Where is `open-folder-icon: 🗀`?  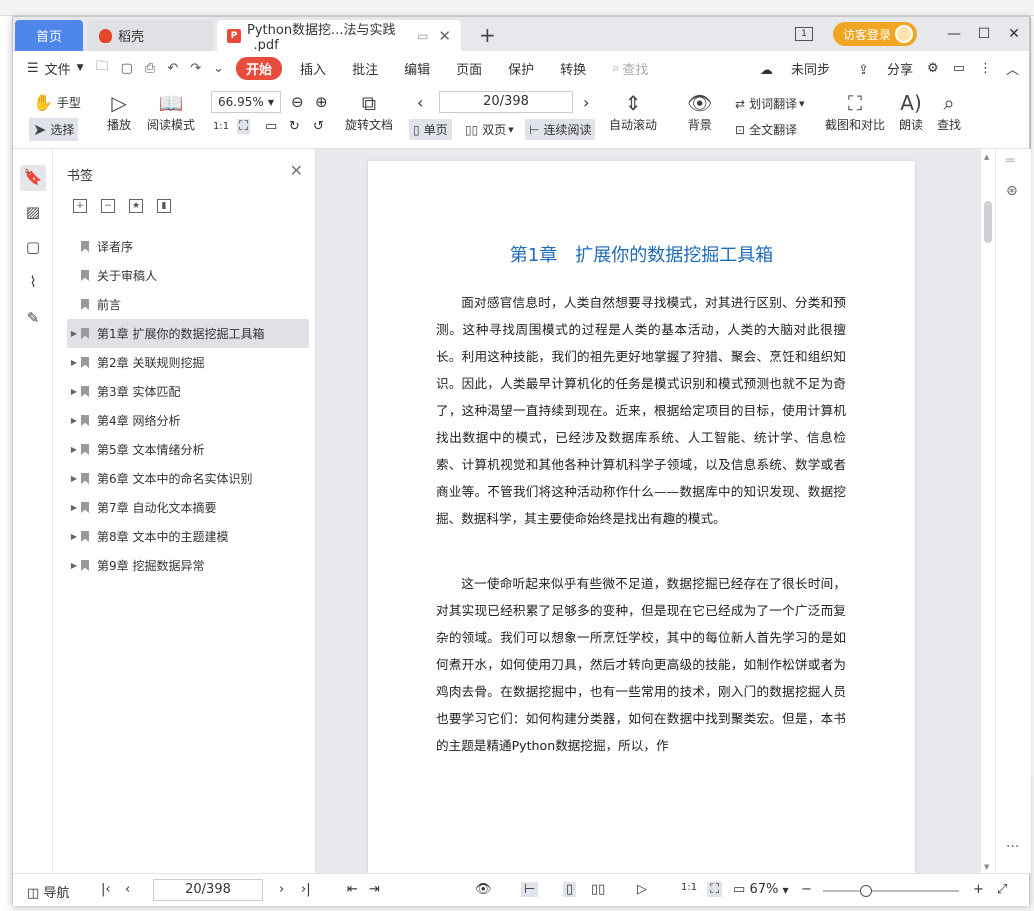
open-folder-icon: 🗀 is located at coordinates (102, 68).